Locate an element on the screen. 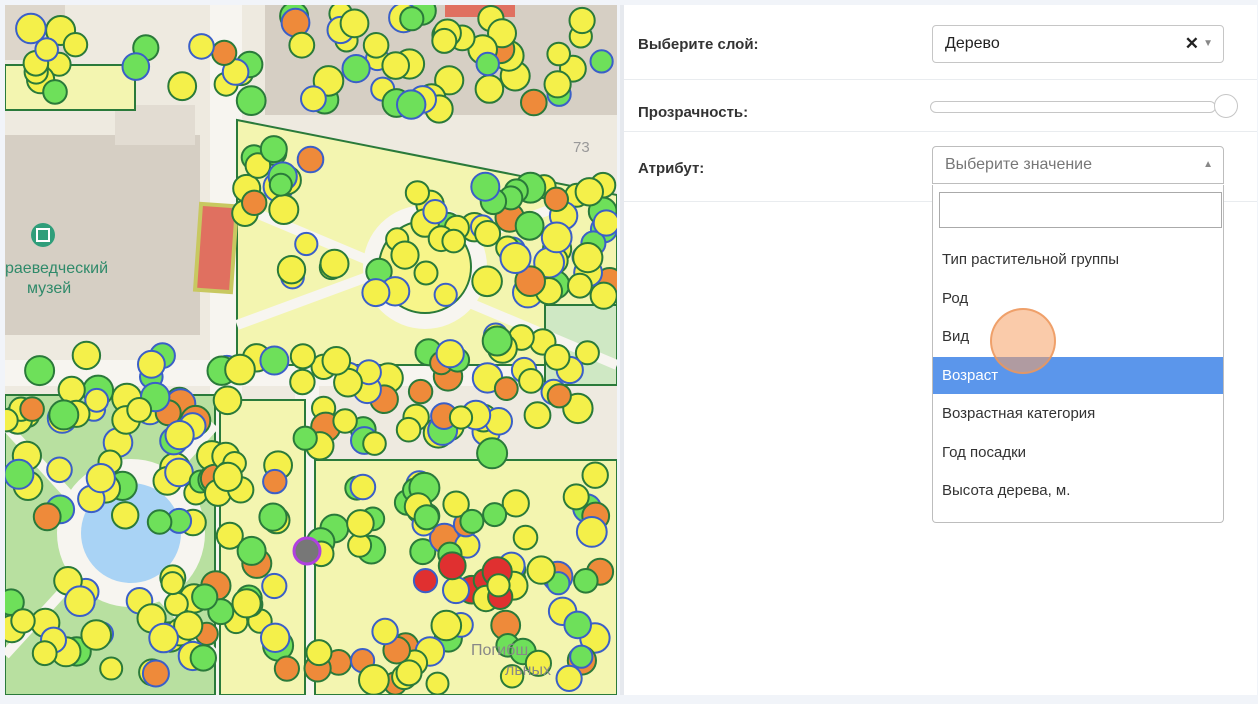 The width and height of the screenshot is (1258, 704). dropdown-option: Год посадки is located at coordinates (1078, 452).